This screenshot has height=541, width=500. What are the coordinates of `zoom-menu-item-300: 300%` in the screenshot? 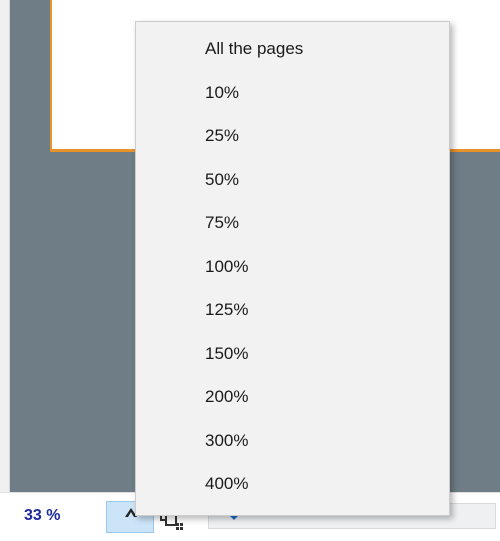 It's located at (292, 441).